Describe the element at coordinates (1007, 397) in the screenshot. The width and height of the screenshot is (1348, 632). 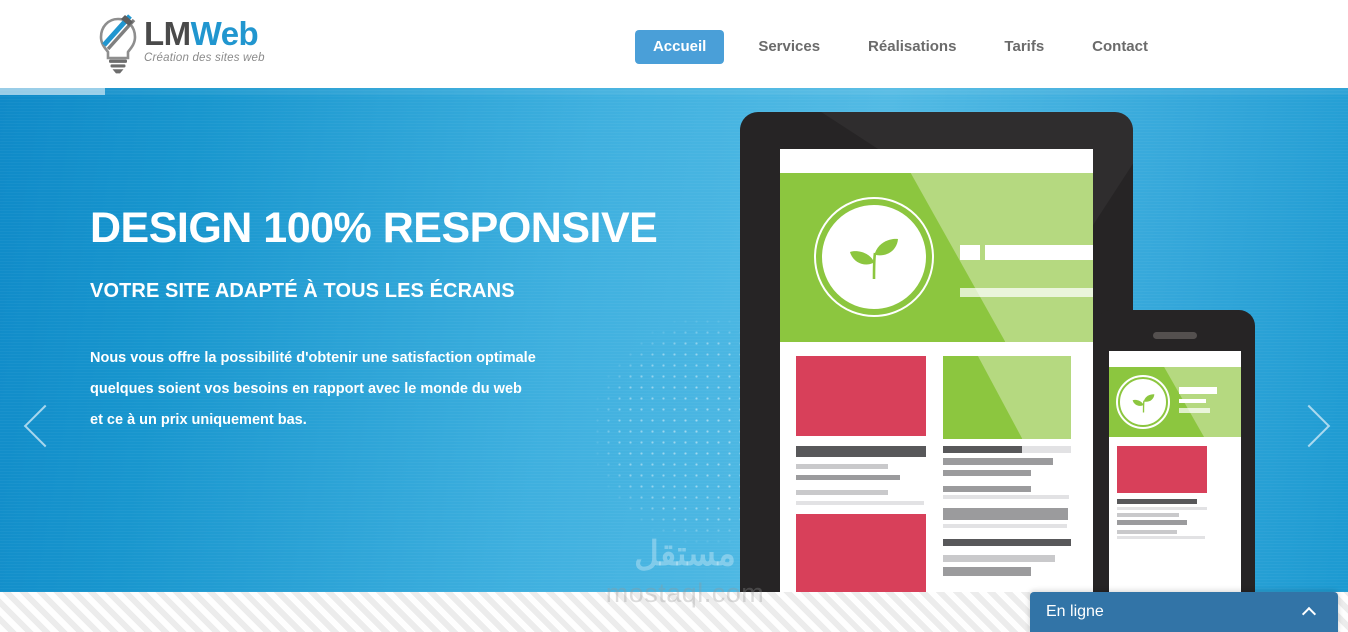
I see `mock-image-green` at that location.